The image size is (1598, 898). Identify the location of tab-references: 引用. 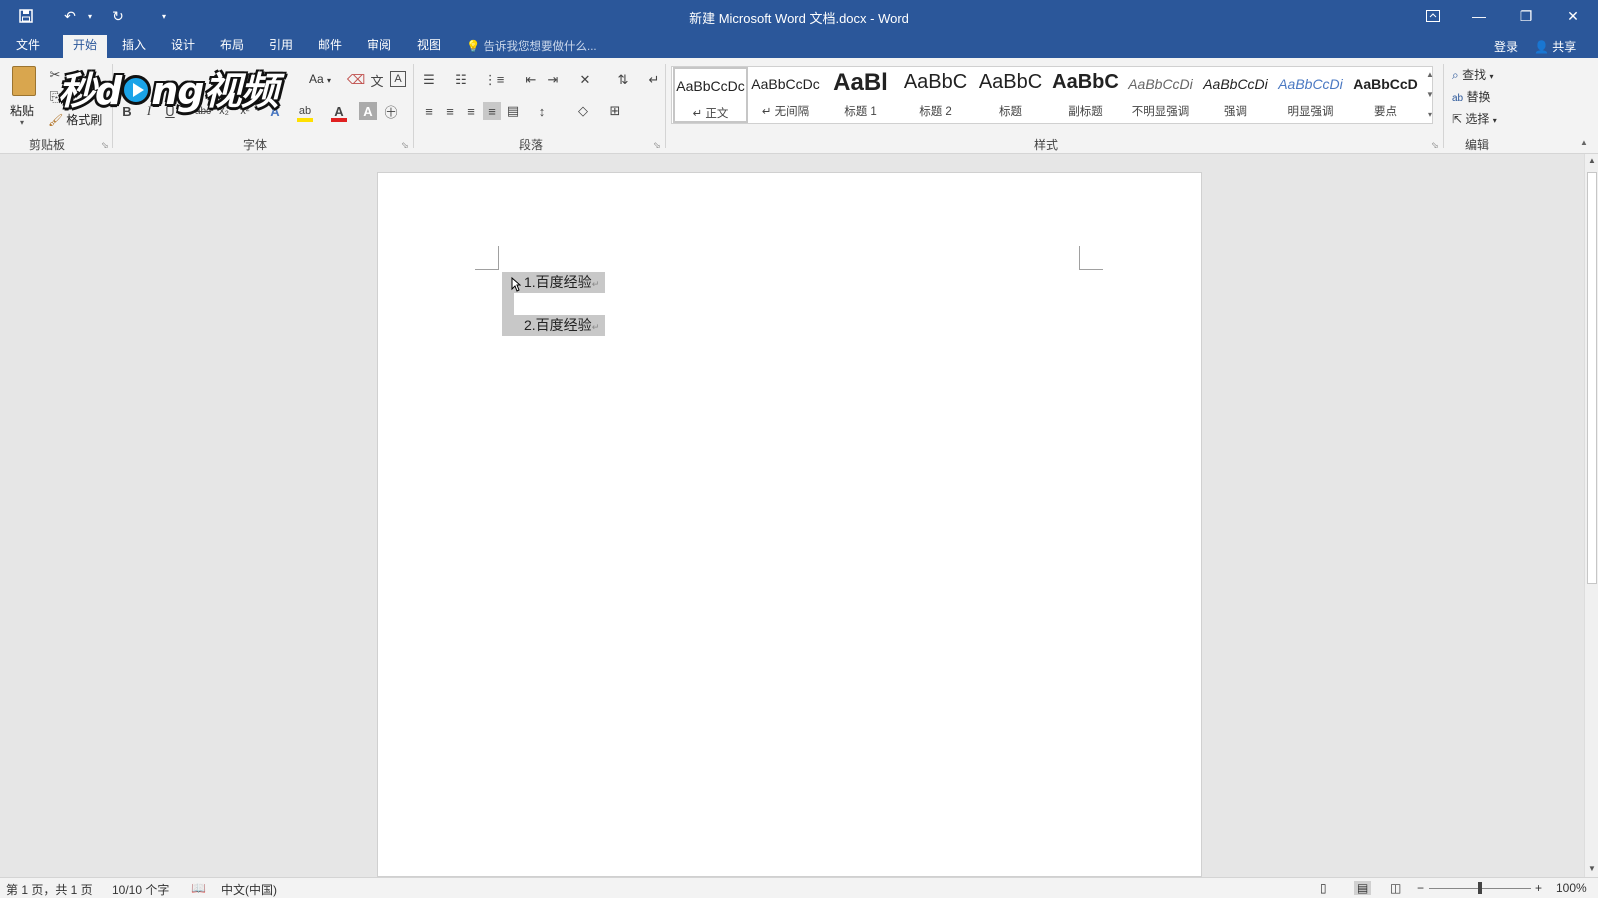
(281, 46).